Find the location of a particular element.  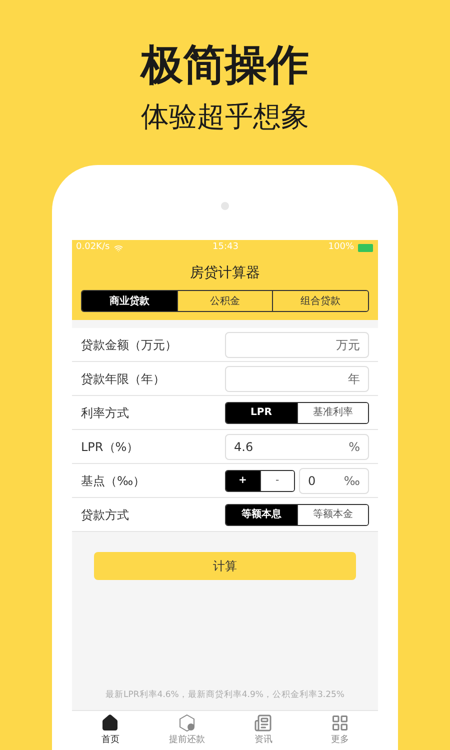

home-icon is located at coordinates (110, 723).